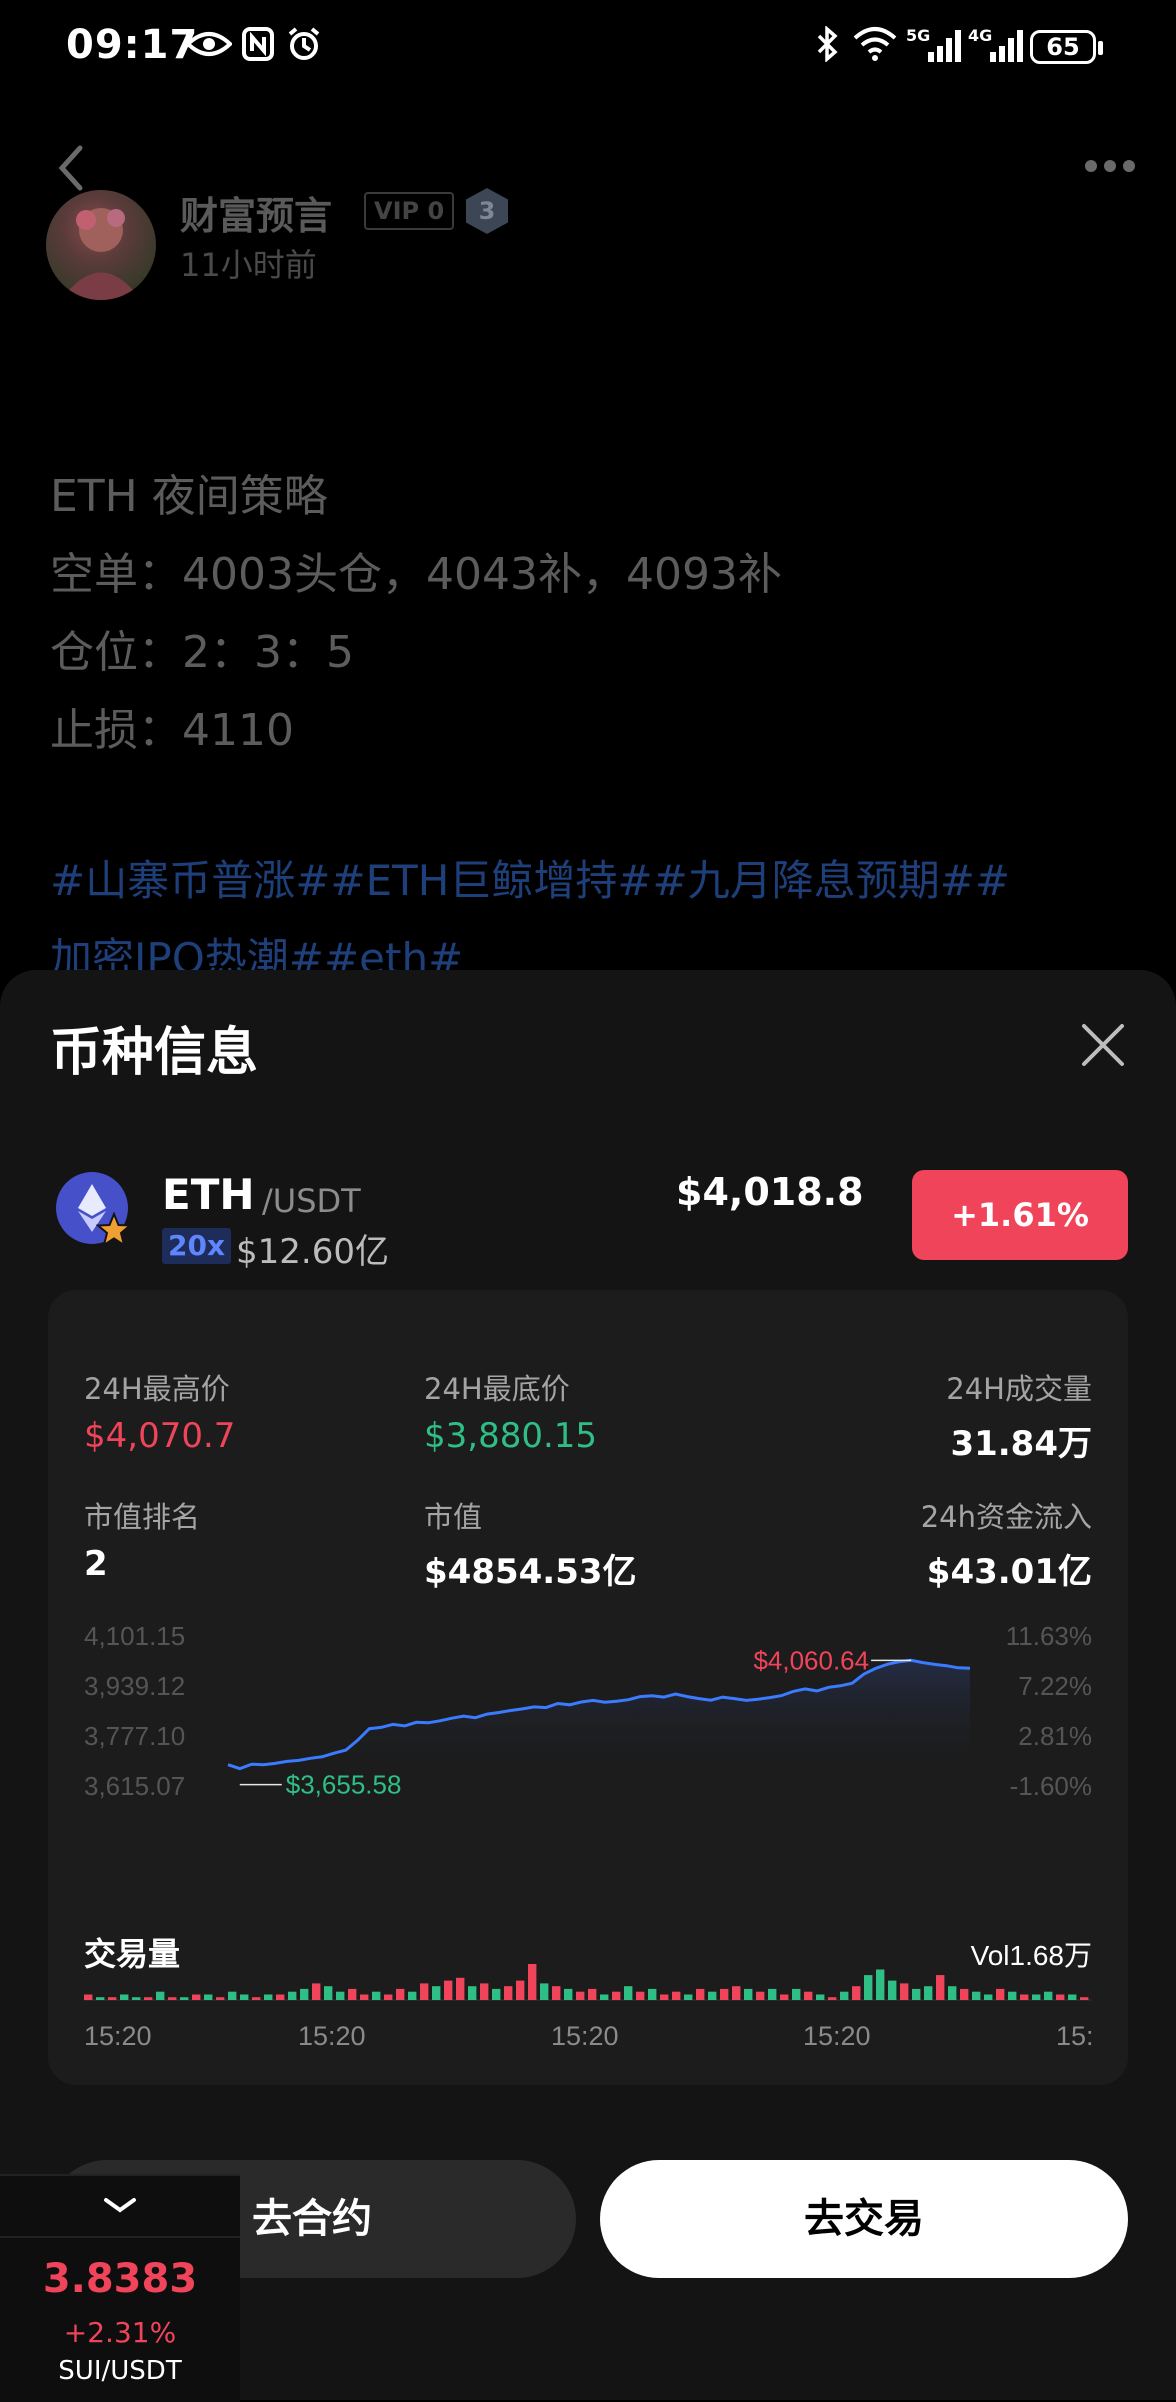  Describe the element at coordinates (132, 1954) in the screenshot. I see `volume-title: 交易量` at that location.